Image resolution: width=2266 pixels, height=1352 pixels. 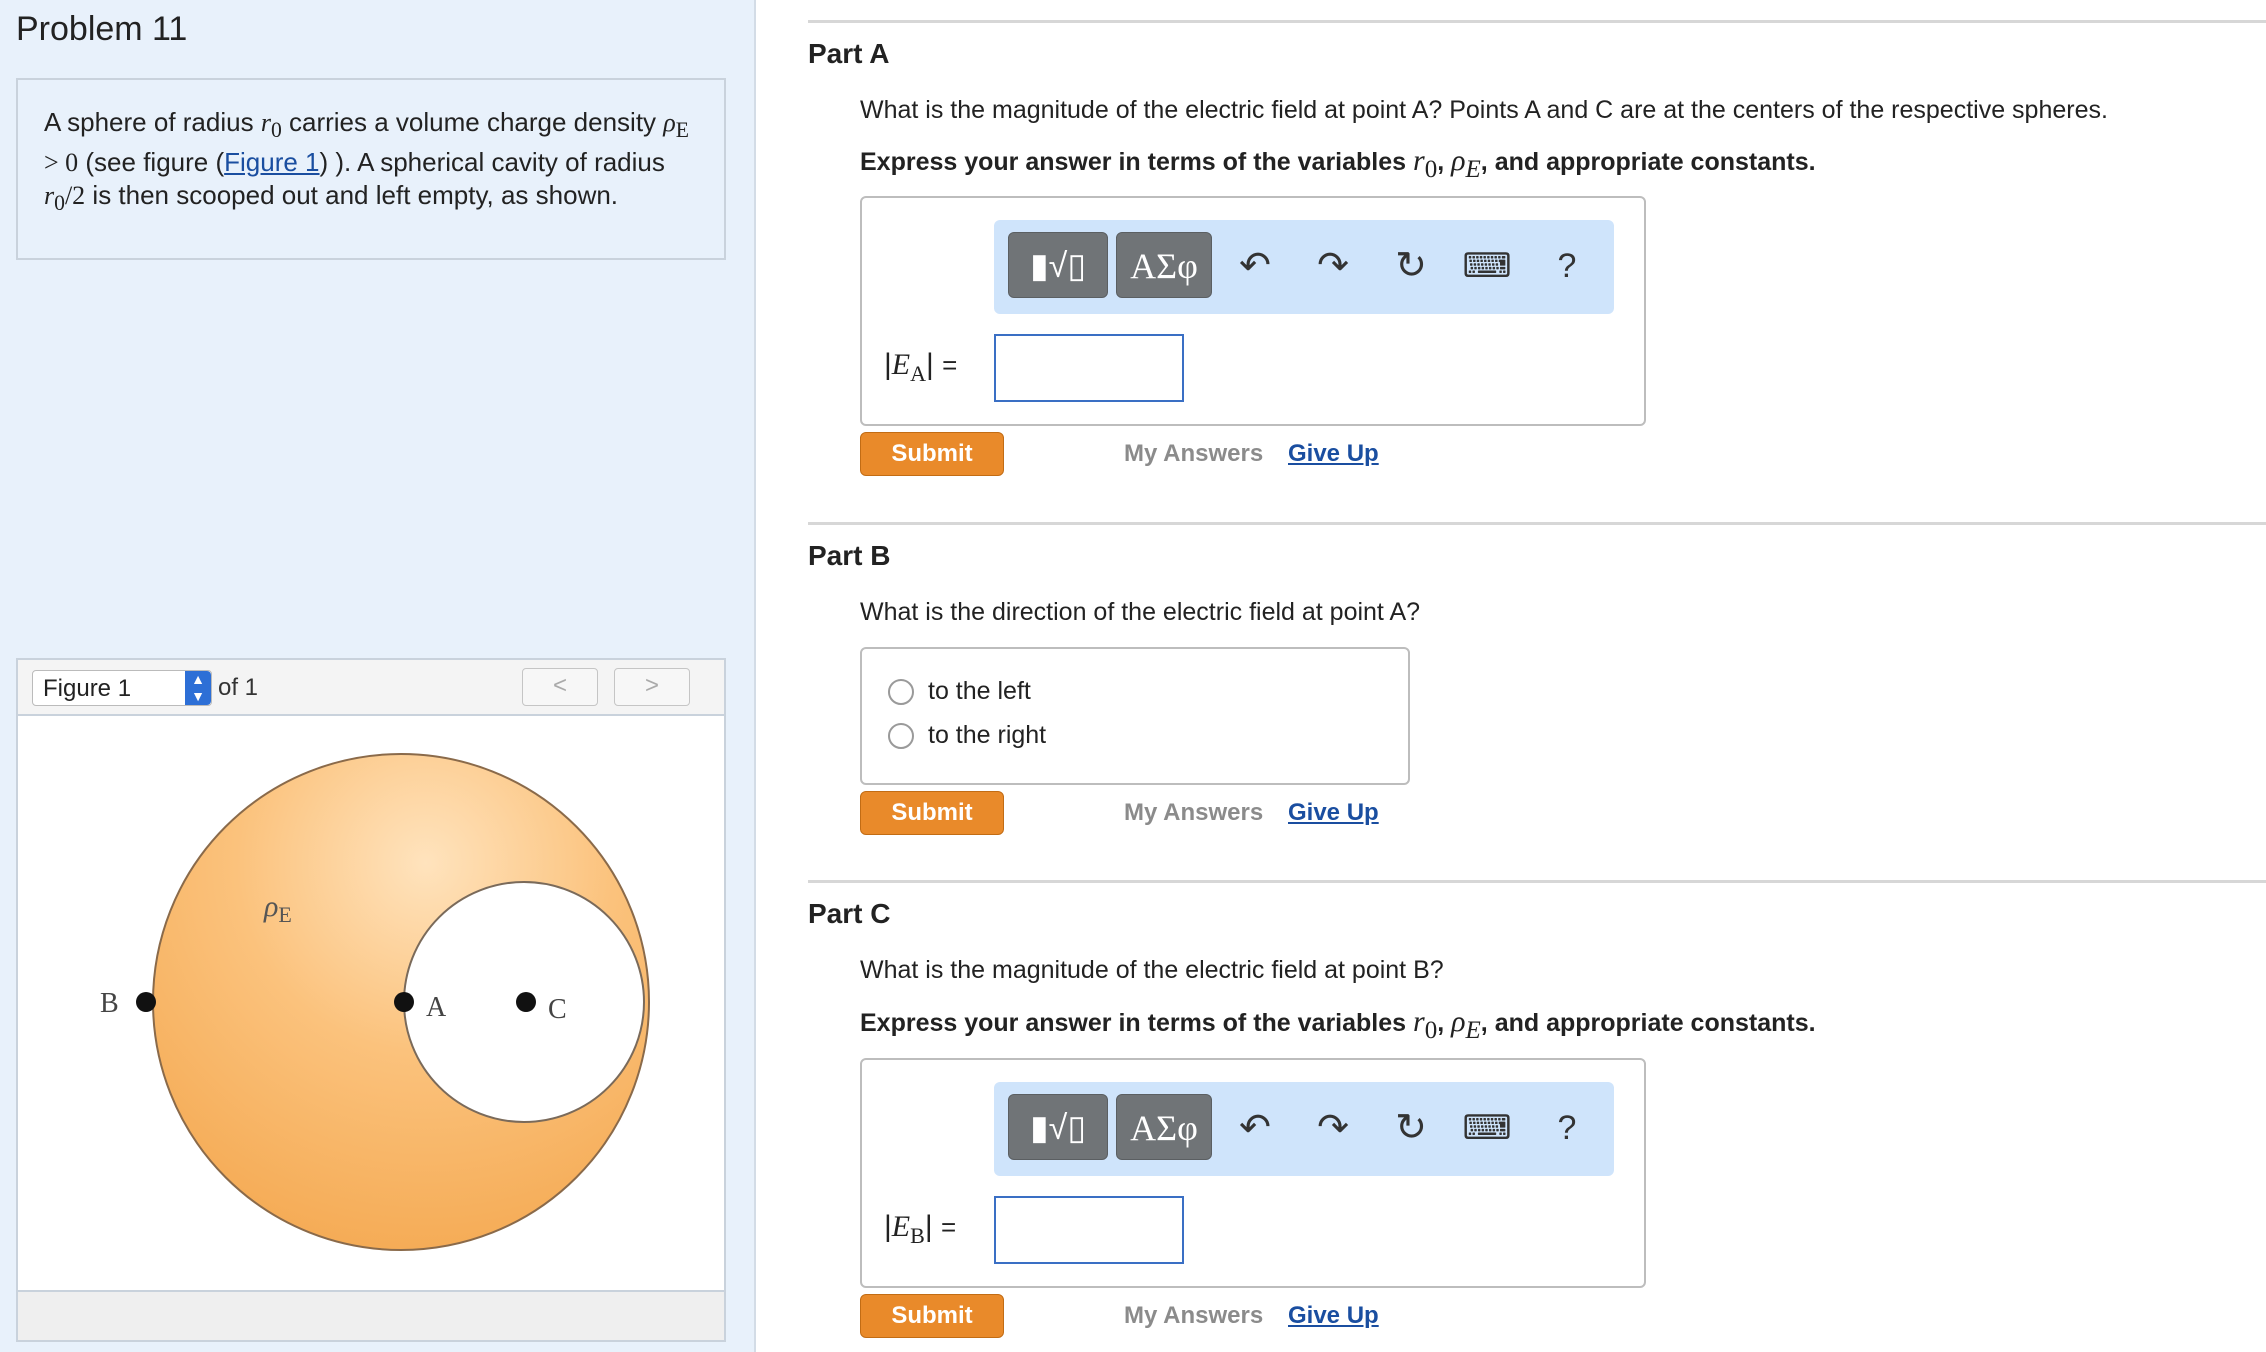 What do you see at coordinates (1135, 716) in the screenshot?
I see `part-b-options: to the left to the right` at bounding box center [1135, 716].